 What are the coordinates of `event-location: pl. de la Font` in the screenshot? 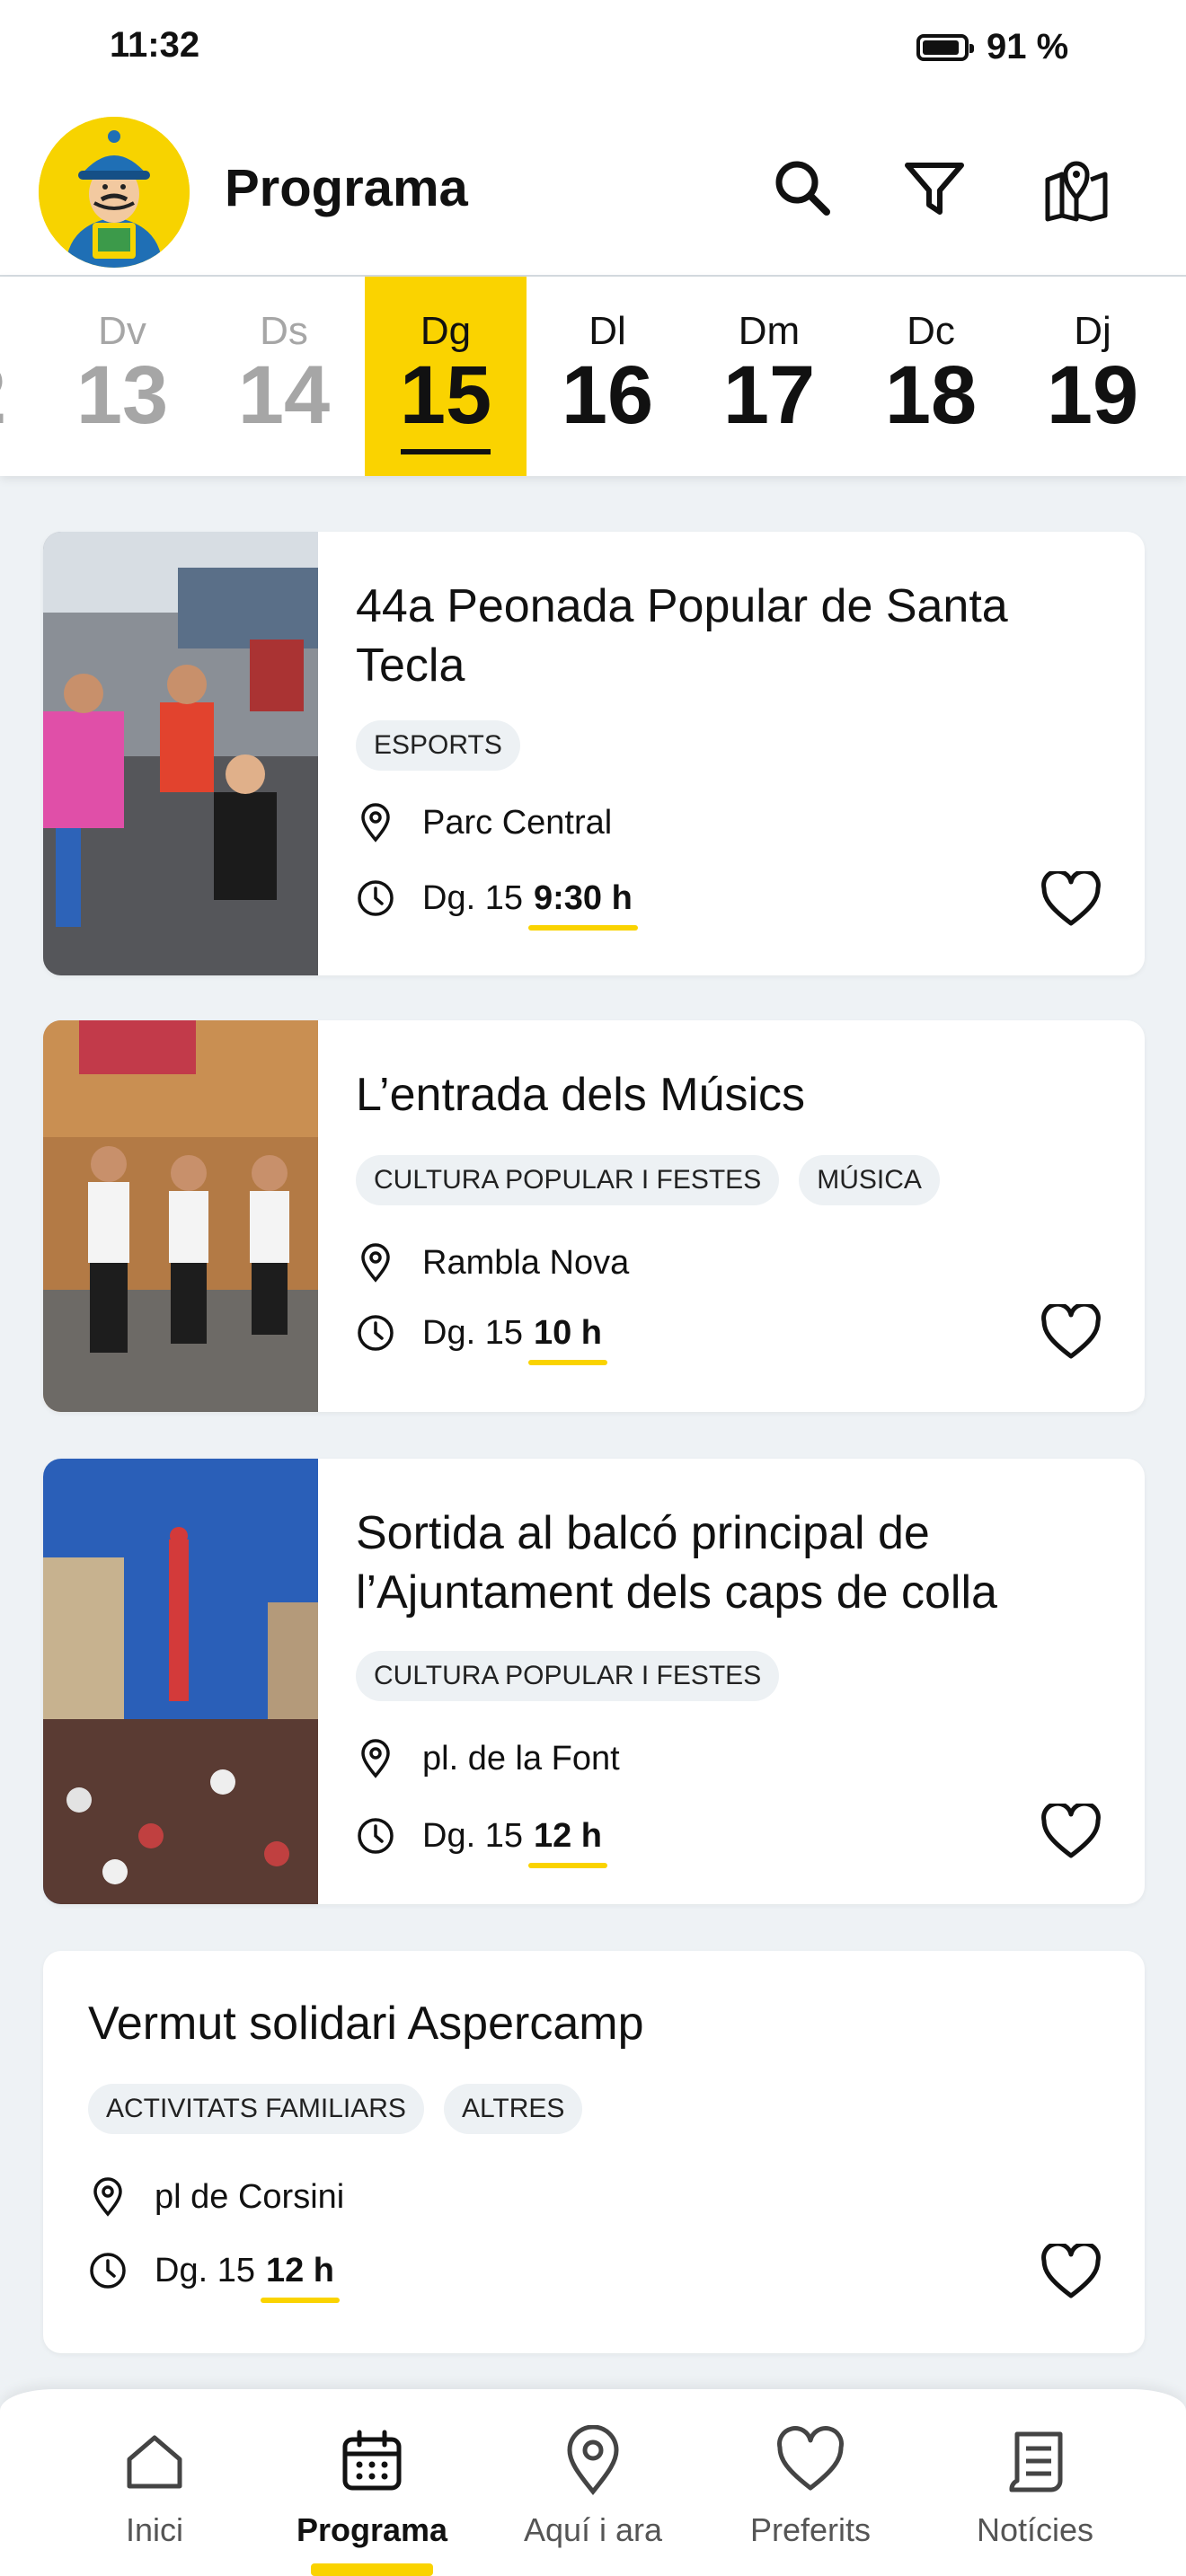 It's located at (488, 1758).